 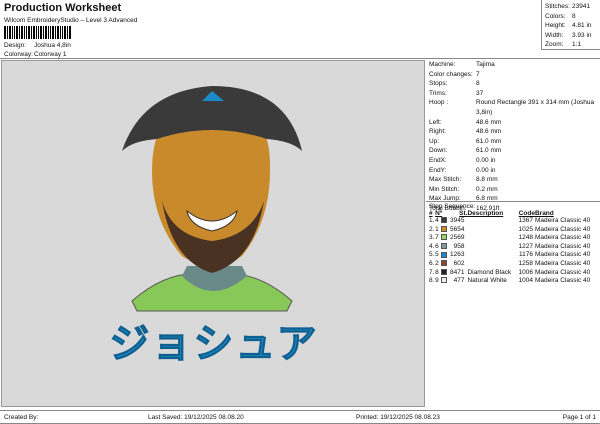 I want to click on colorway-row: Colorway: Colorway 1, so click(x=35, y=54).